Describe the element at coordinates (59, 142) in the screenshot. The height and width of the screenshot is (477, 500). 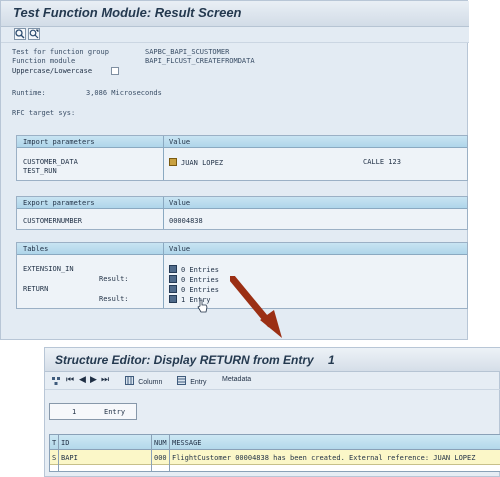
I see `import-header-label: Import parameters` at that location.